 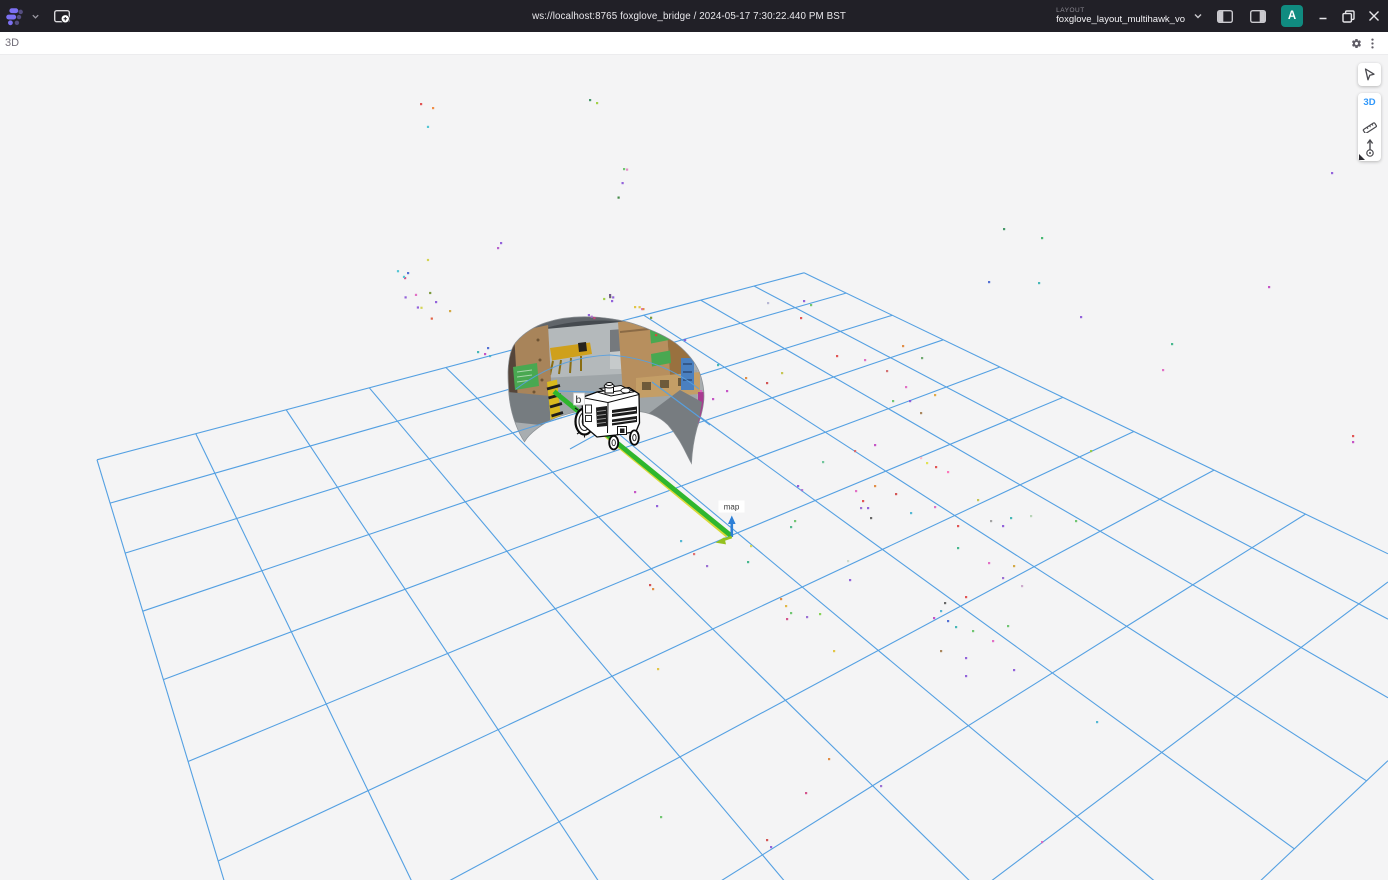 What do you see at coordinates (579, 400) in the screenshot?
I see `svg-text: b` at bounding box center [579, 400].